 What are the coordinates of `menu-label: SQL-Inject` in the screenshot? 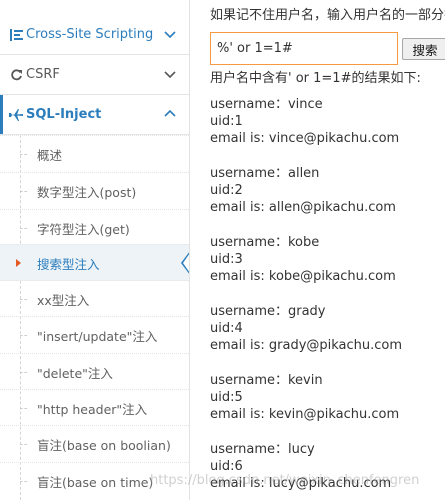 It's located at (64, 114).